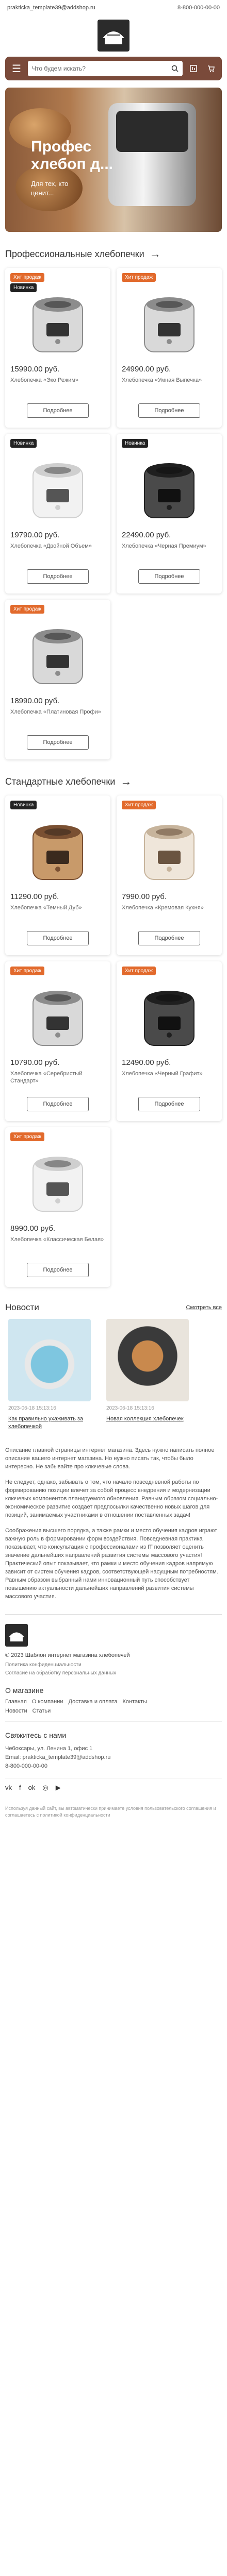  I want to click on facebook-icon: f, so click(20, 1788).